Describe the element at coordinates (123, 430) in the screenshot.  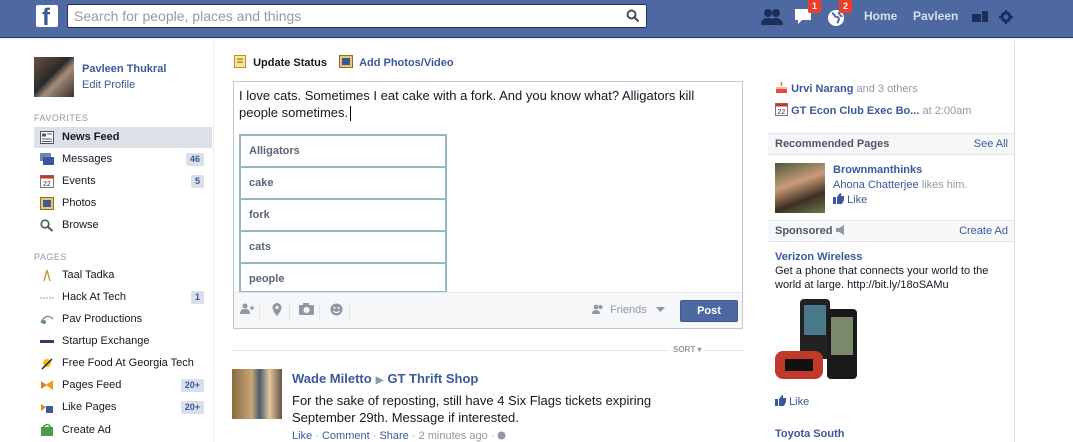
I see `sidebar-item-create-ad: Create Ad` at that location.